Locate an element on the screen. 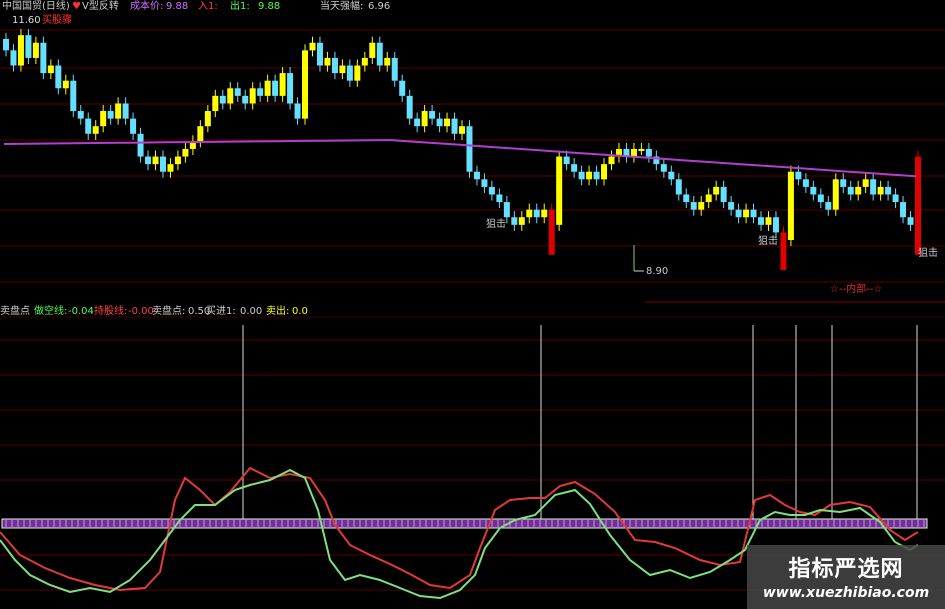  bottom-item6-value: 0.0 is located at coordinates (300, 311).